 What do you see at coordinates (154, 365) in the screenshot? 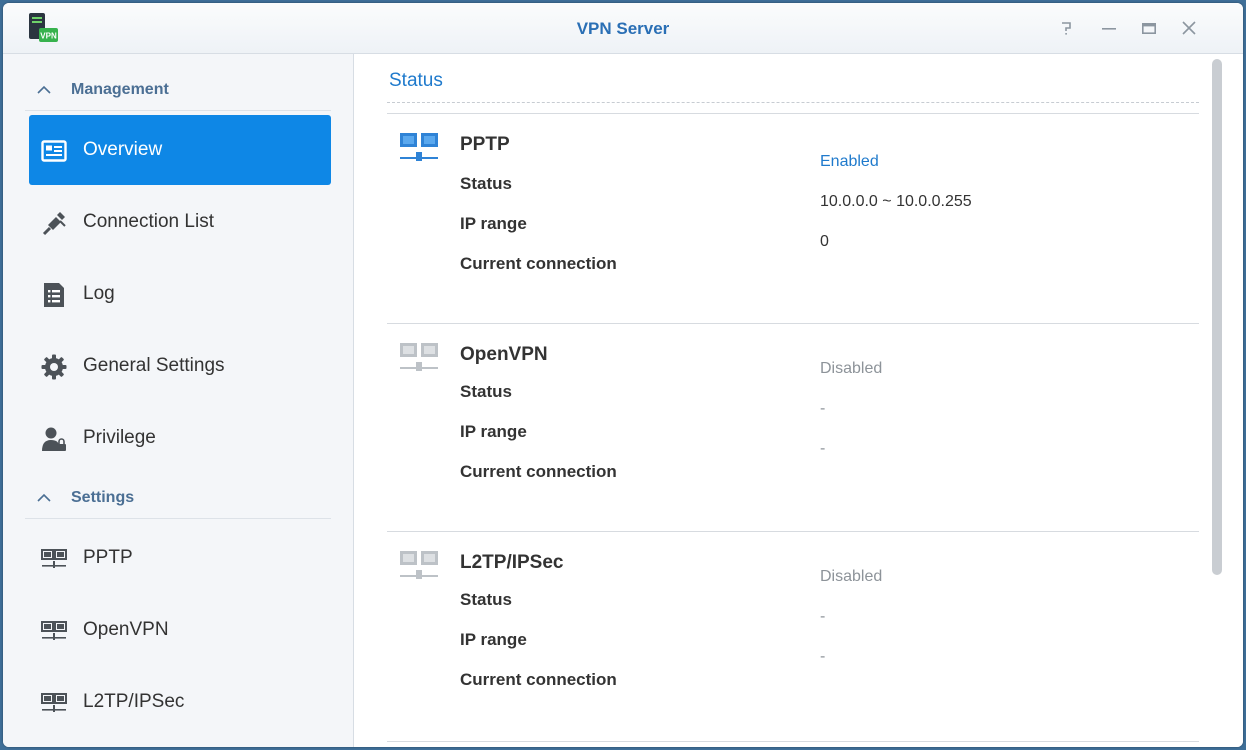
I see `sidebar-item-label: General Settings` at bounding box center [154, 365].